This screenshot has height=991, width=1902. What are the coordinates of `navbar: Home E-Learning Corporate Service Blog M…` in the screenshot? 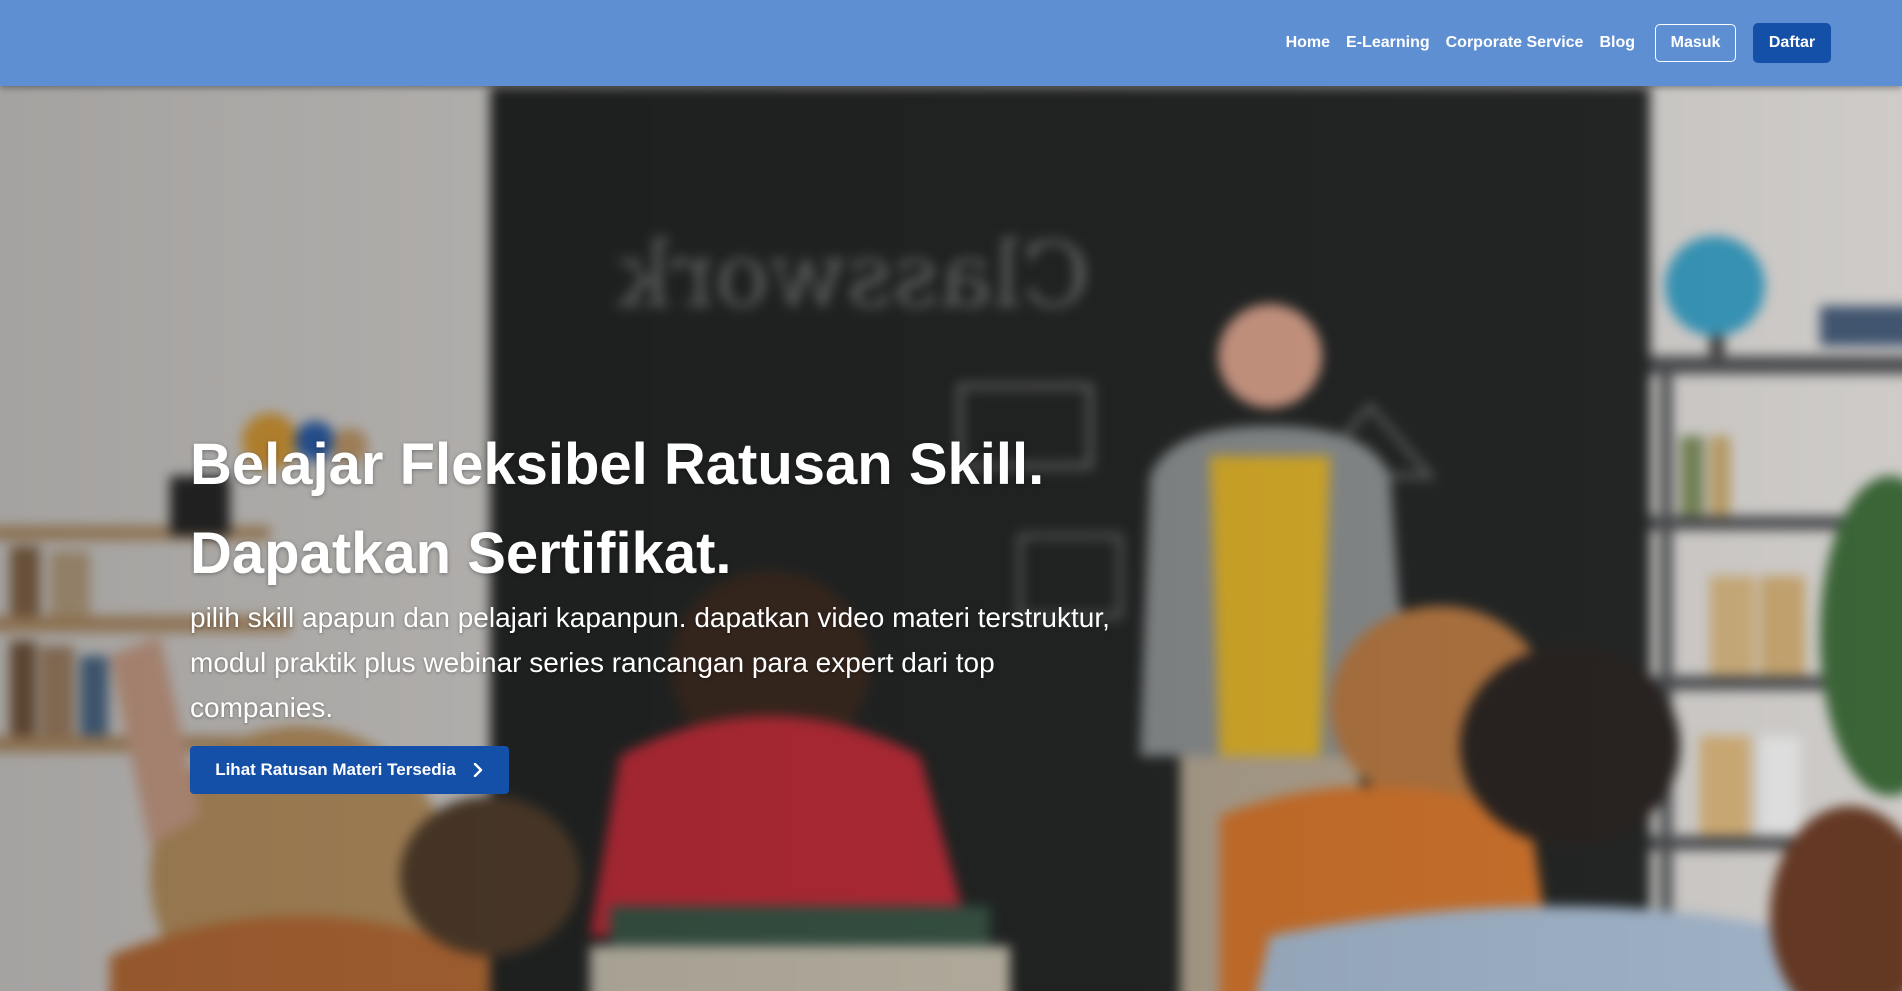 It's located at (951, 43).